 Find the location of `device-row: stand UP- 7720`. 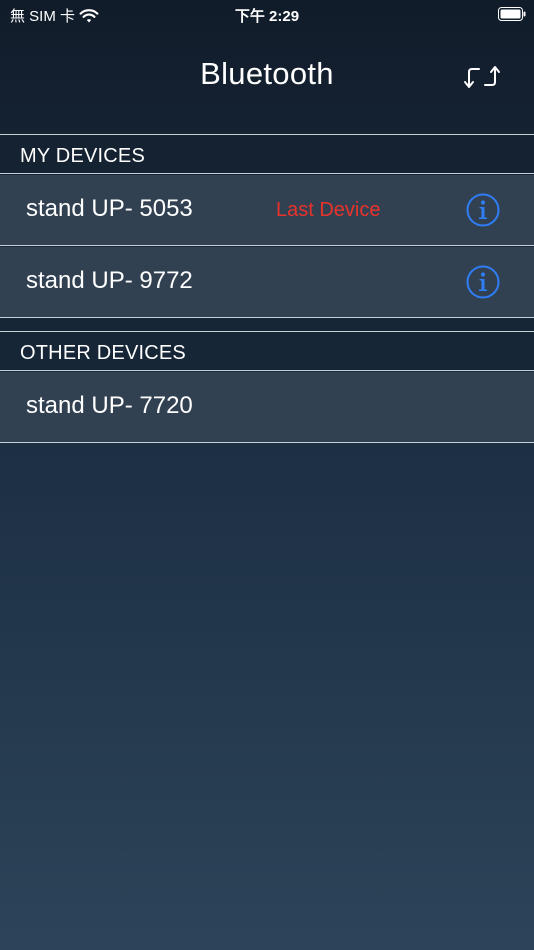

device-row: stand UP- 7720 is located at coordinates (267, 407).